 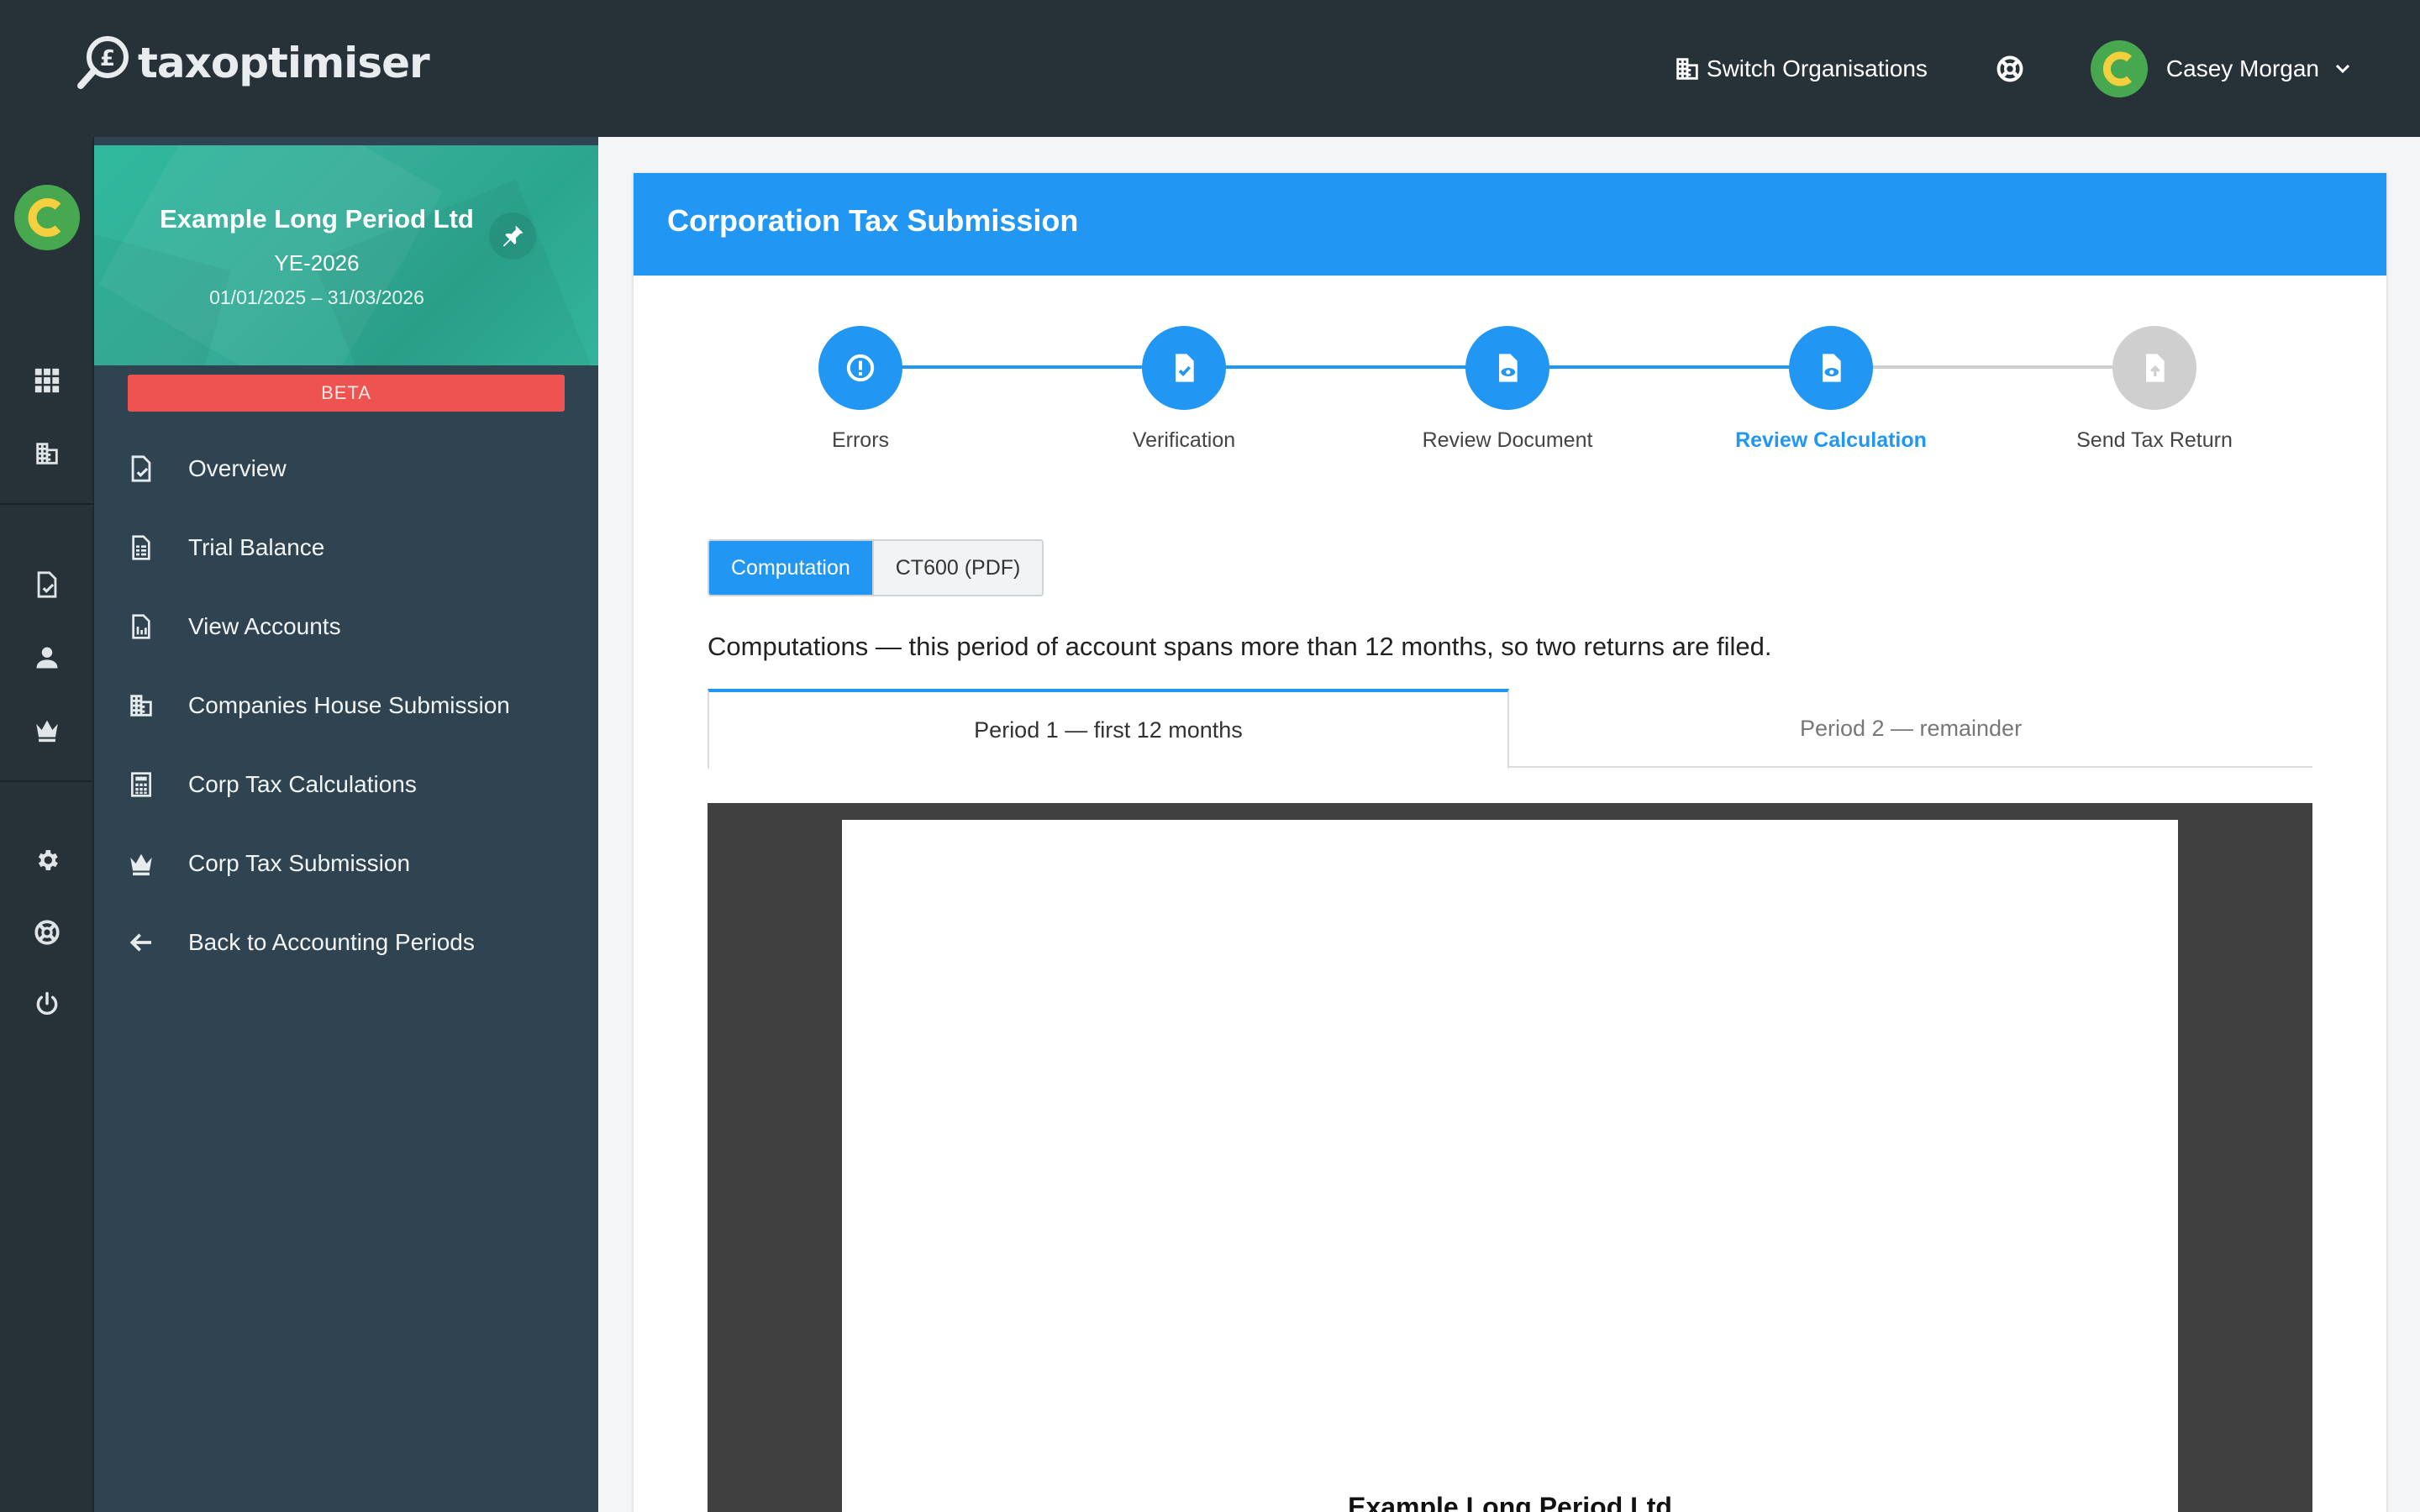 What do you see at coordinates (302, 784) in the screenshot?
I see `sidebar-item-label: Corp Tax Calculations` at bounding box center [302, 784].